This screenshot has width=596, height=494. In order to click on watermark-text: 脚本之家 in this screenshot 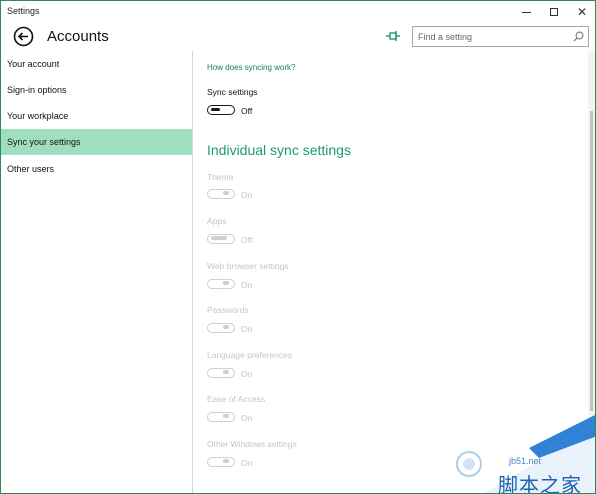, I will do `click(540, 483)`.